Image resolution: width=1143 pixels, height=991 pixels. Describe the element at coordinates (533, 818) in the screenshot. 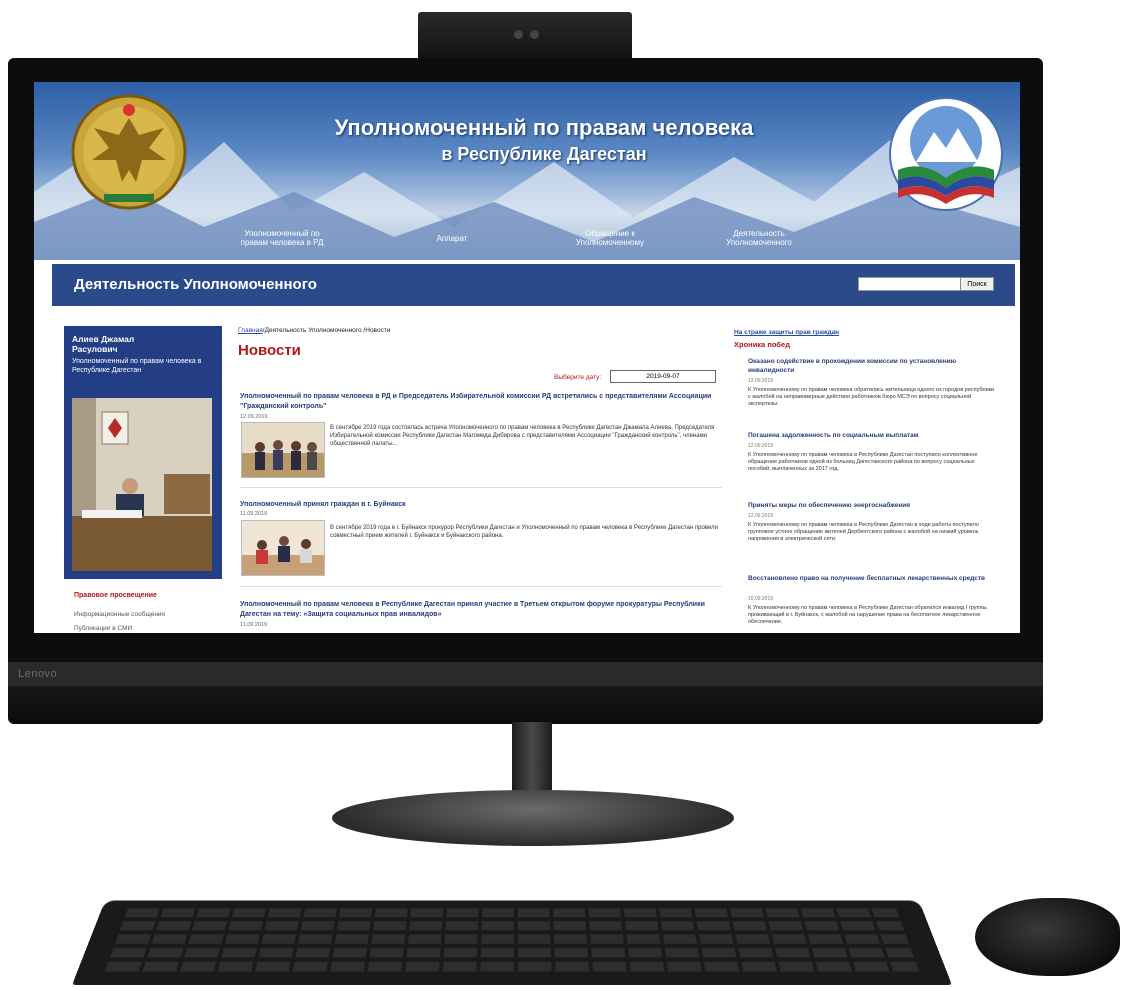

I see `monitor-stand-base` at that location.